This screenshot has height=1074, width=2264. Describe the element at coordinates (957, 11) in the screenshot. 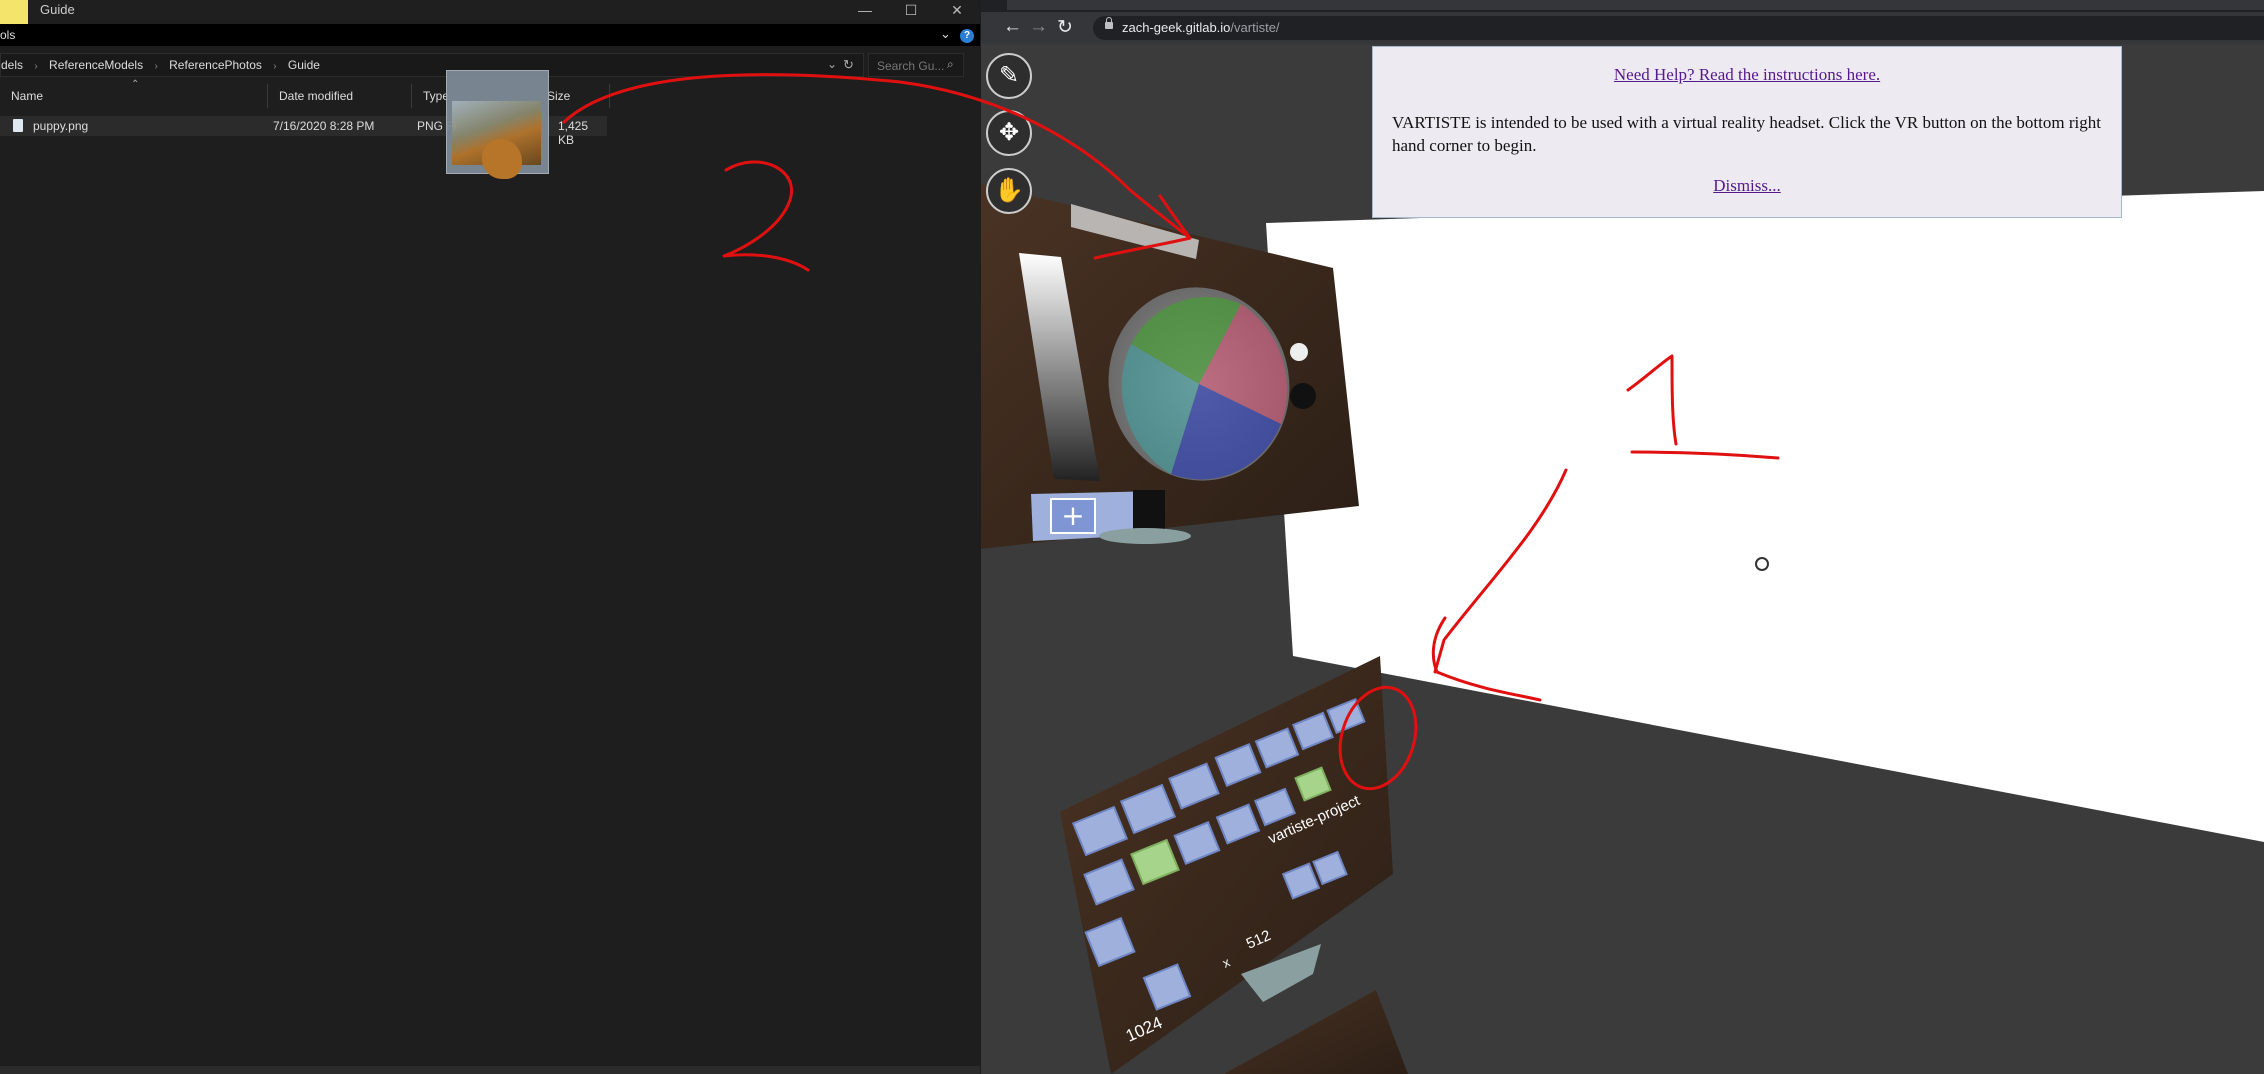

I see `close-button: ✕` at that location.